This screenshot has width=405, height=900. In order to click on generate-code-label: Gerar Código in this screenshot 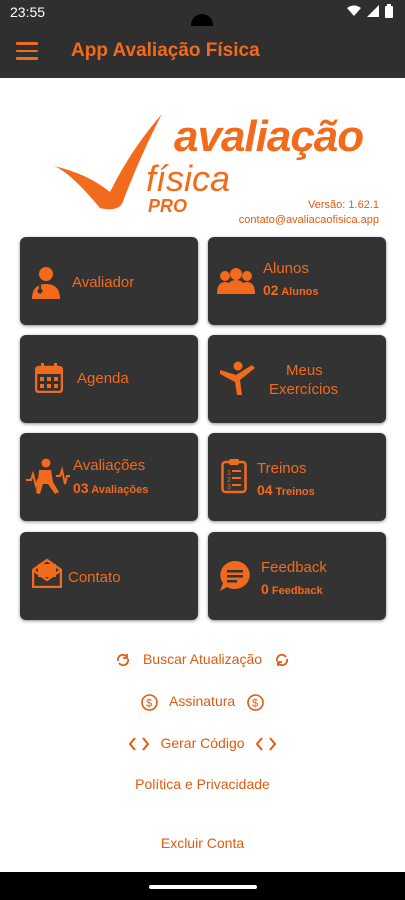, I will do `click(202, 743)`.